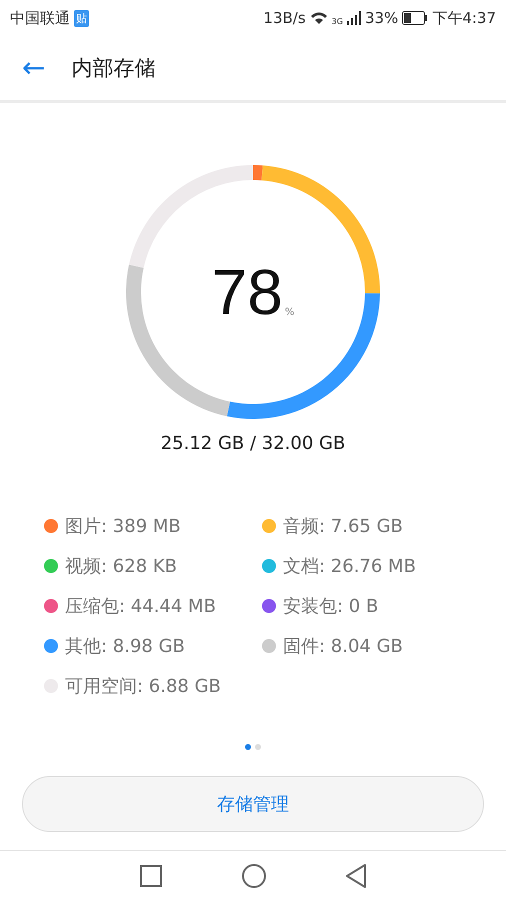 This screenshot has height=900, width=506. Describe the element at coordinates (330, 606) in the screenshot. I see `legend-label: 安装包: 0 B` at that location.